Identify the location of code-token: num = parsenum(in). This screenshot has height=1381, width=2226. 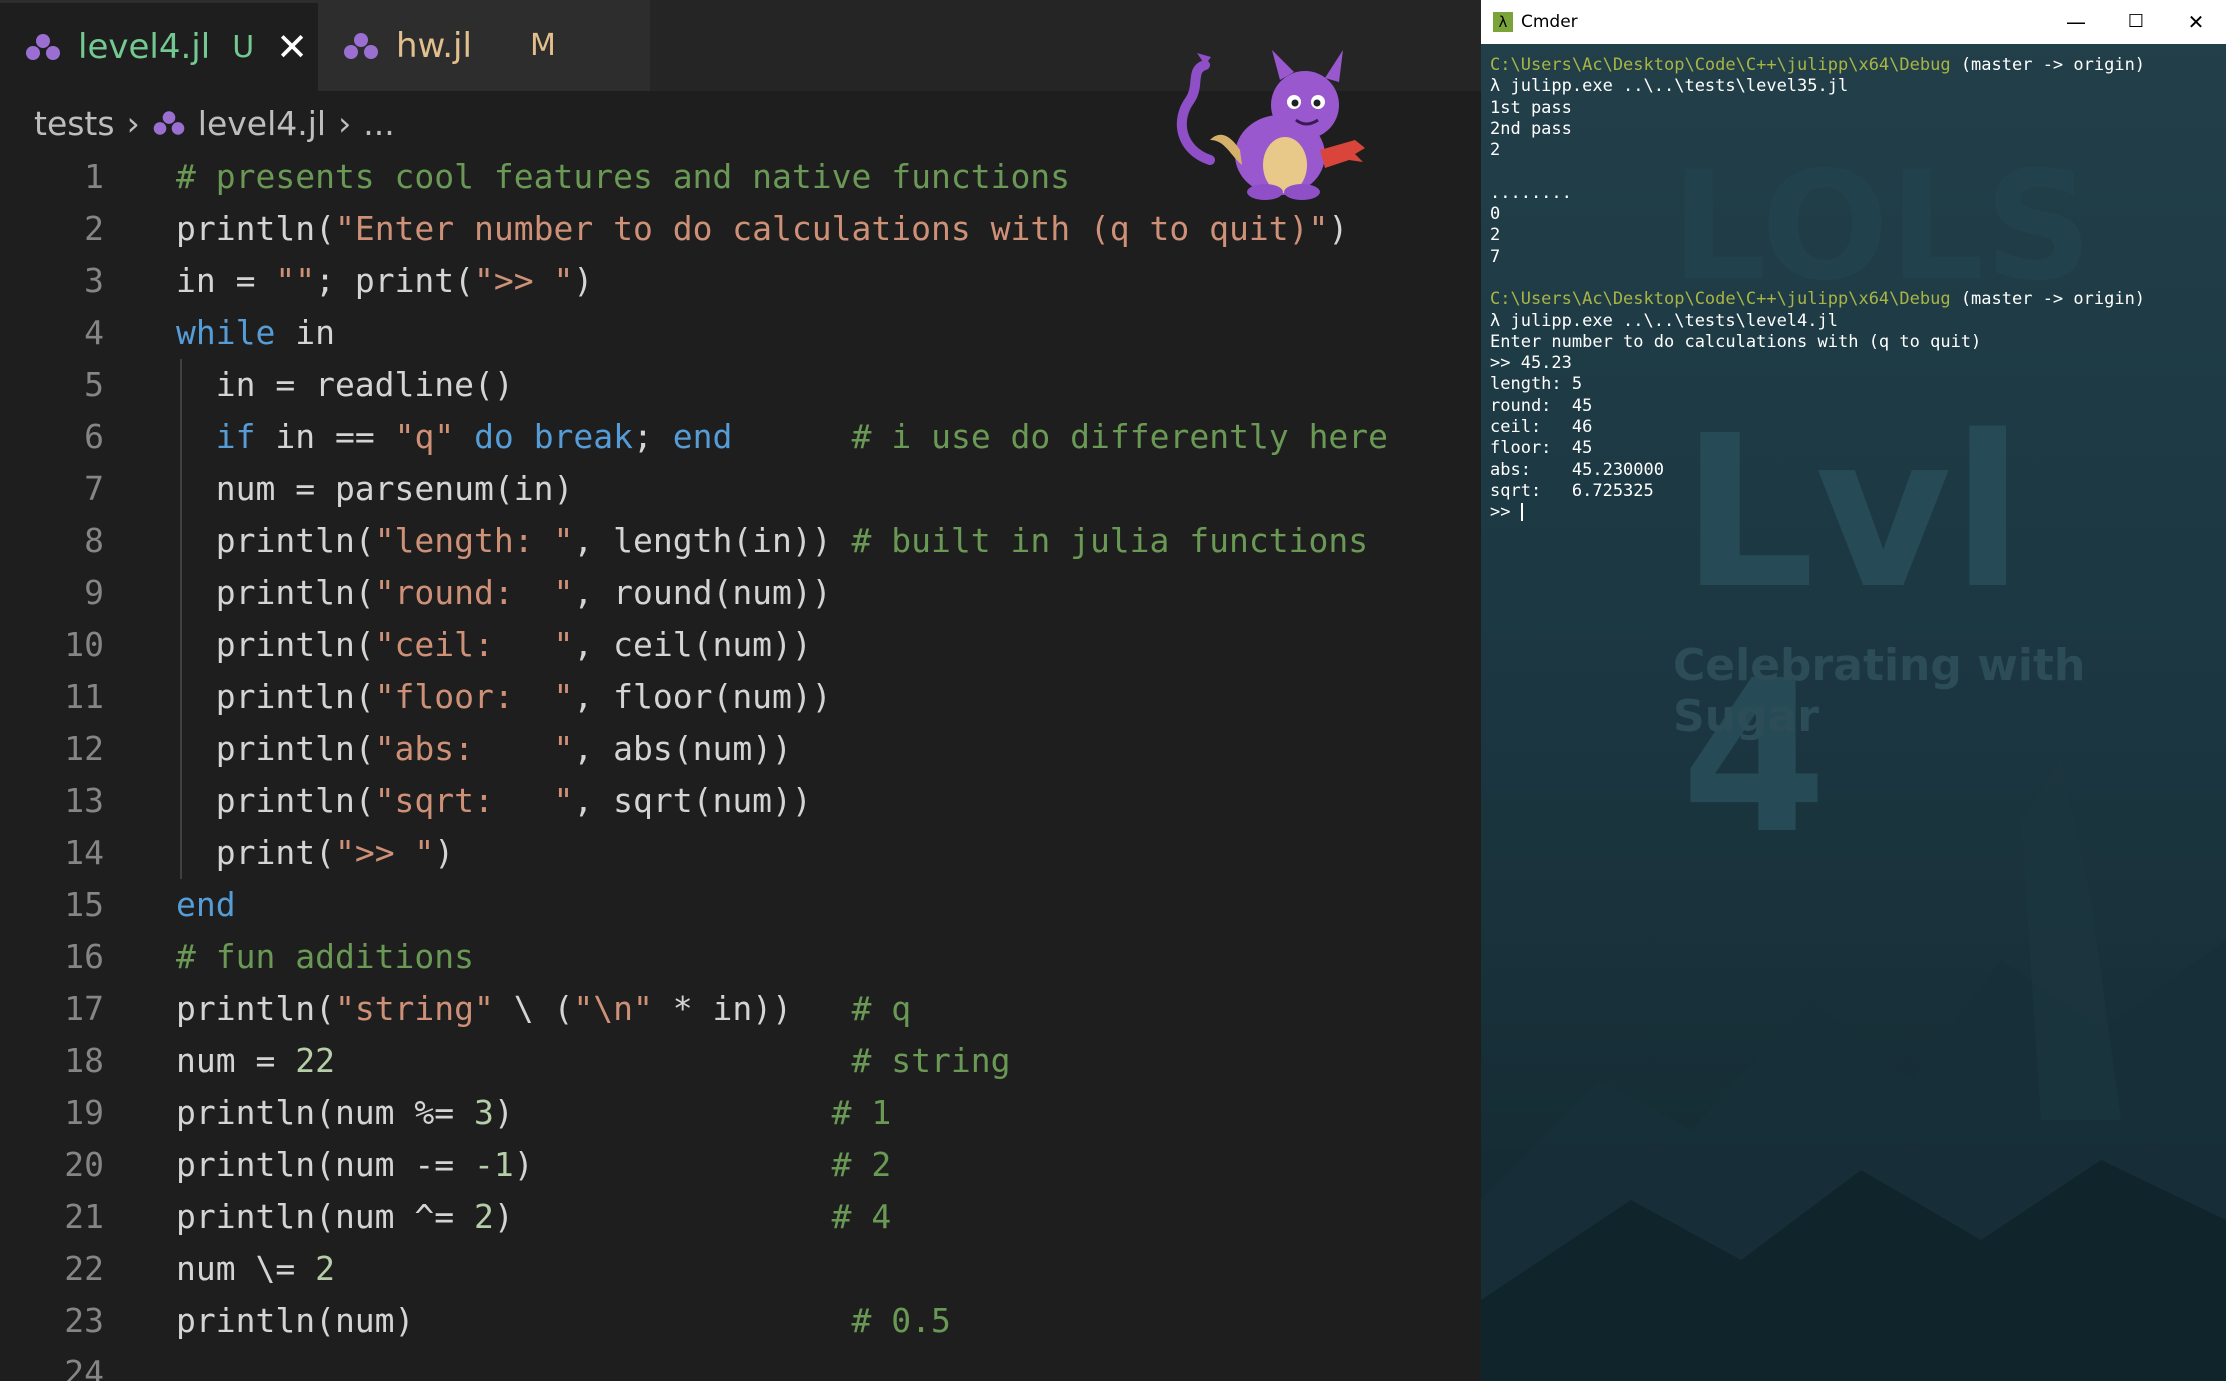
(375, 488).